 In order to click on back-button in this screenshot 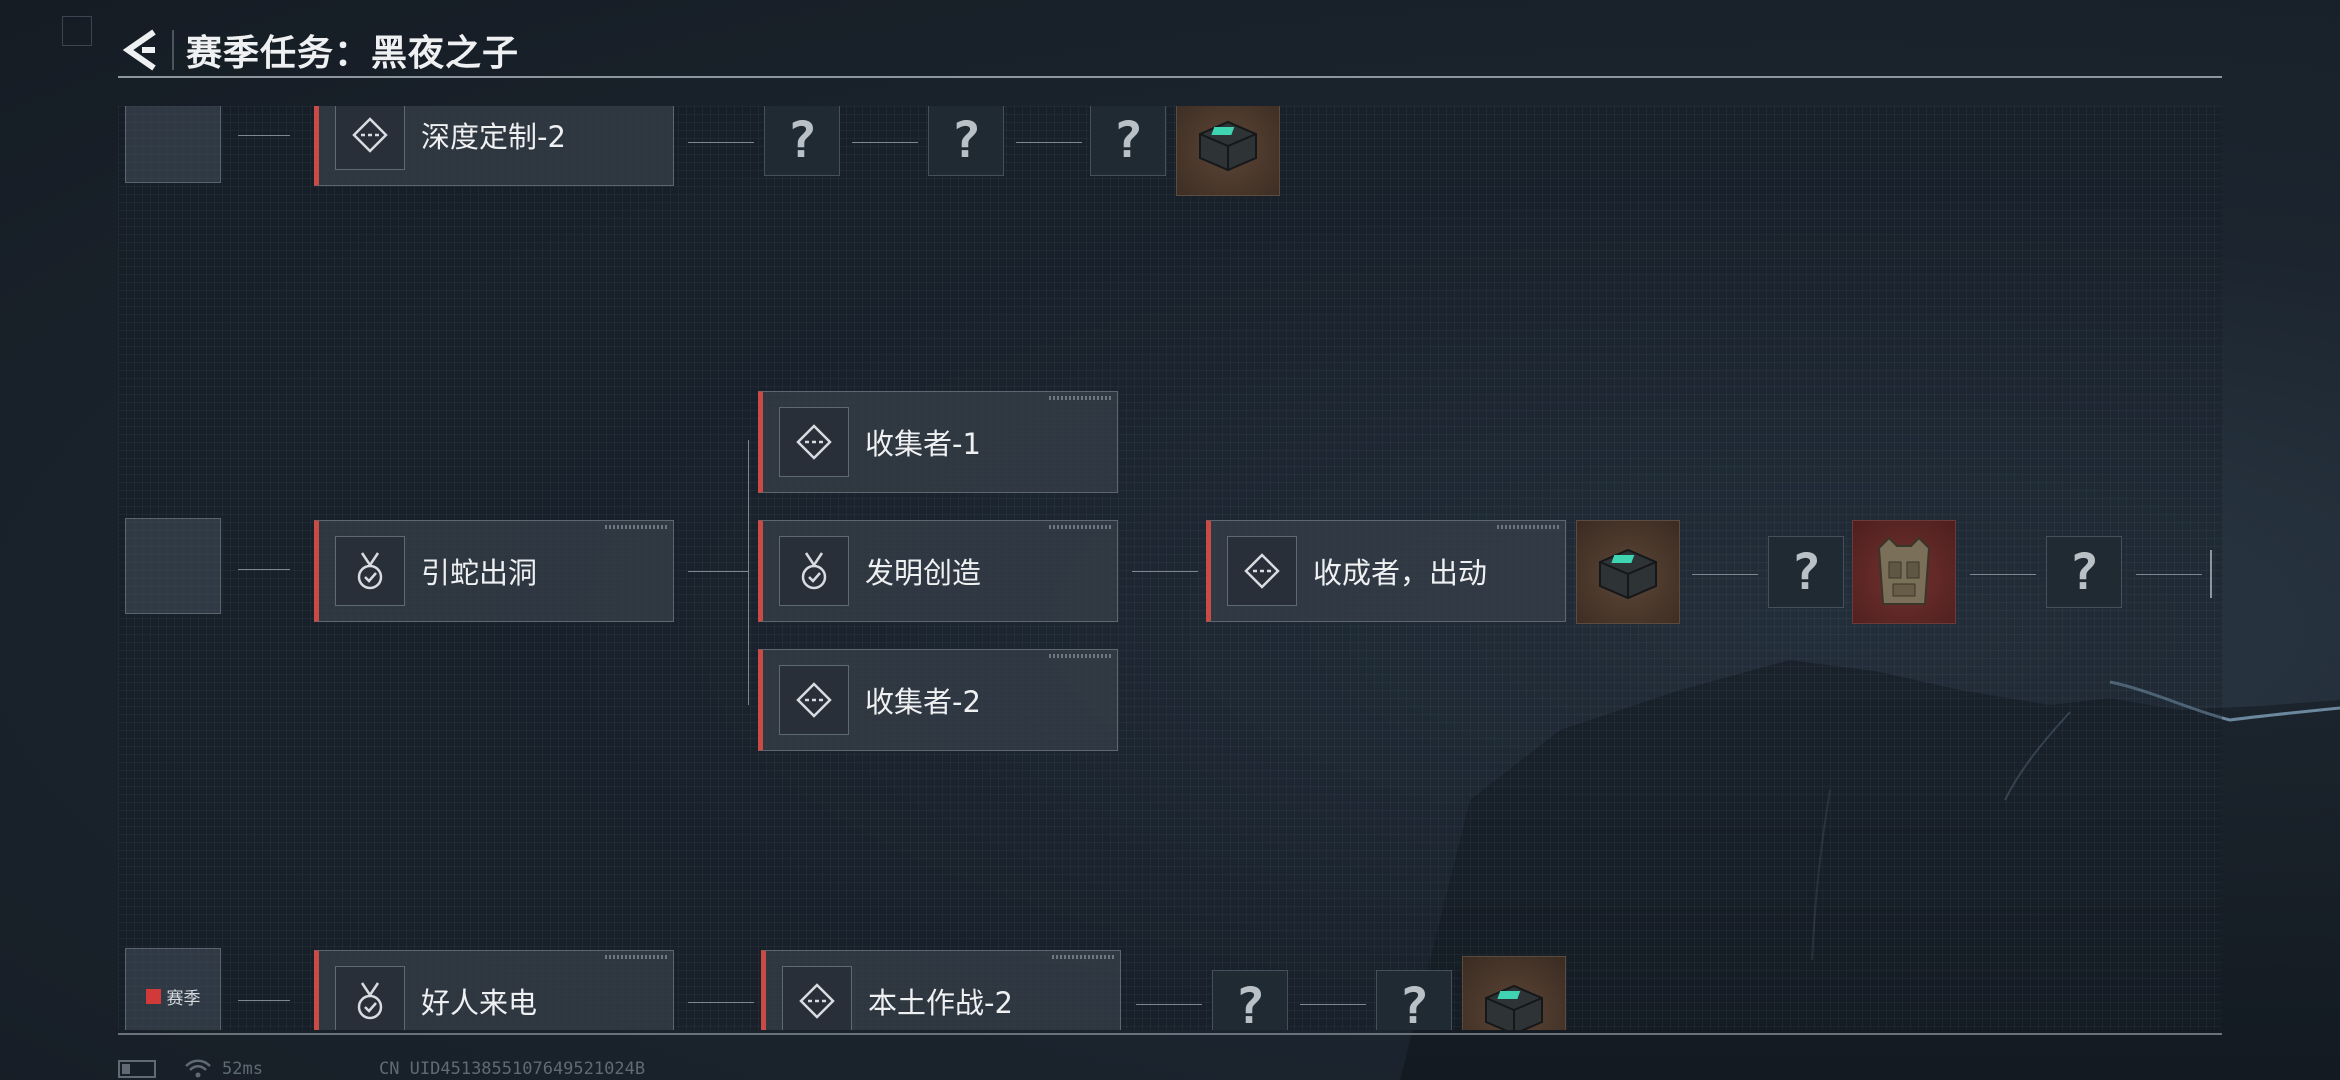, I will do `click(140, 50)`.